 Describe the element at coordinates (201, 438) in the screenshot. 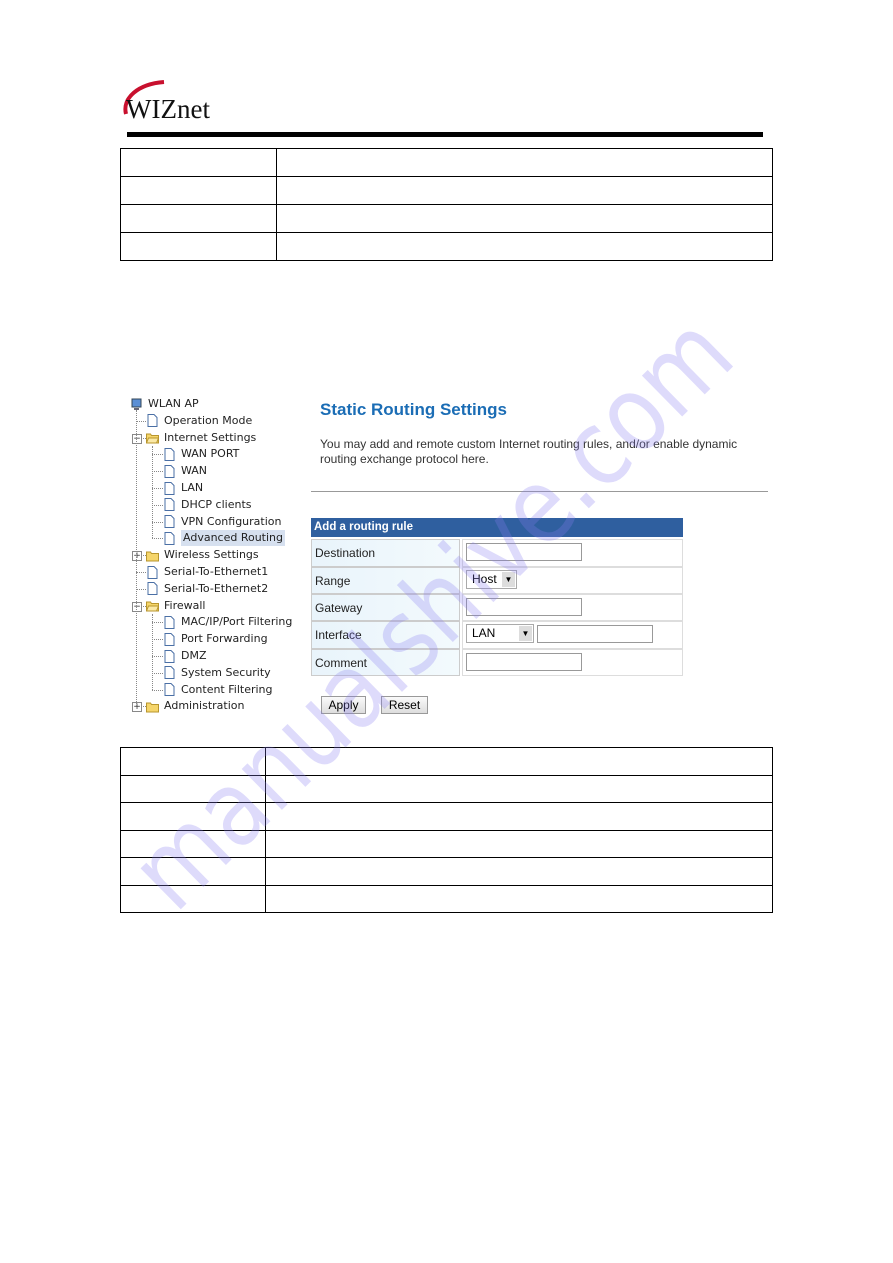

I see `tree-item: Internet Settings` at that location.